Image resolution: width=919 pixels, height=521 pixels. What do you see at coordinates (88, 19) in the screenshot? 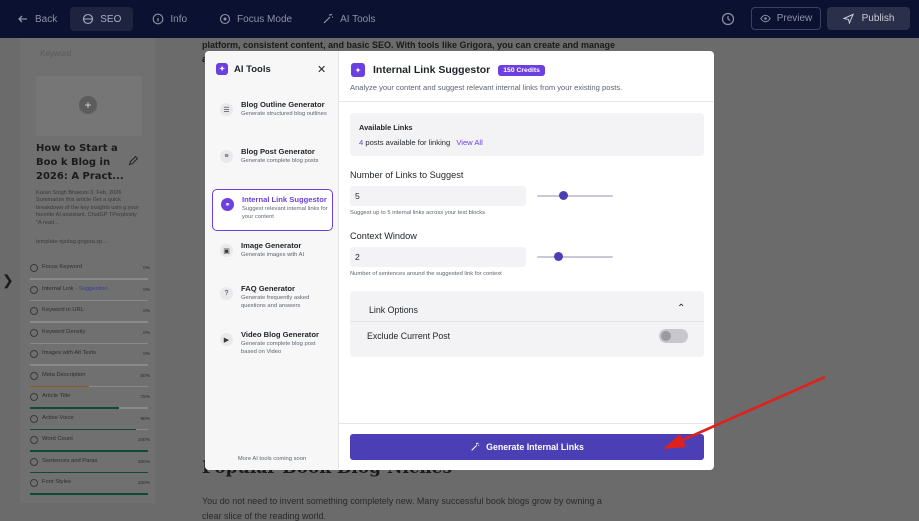
I see `globe-icon` at bounding box center [88, 19].